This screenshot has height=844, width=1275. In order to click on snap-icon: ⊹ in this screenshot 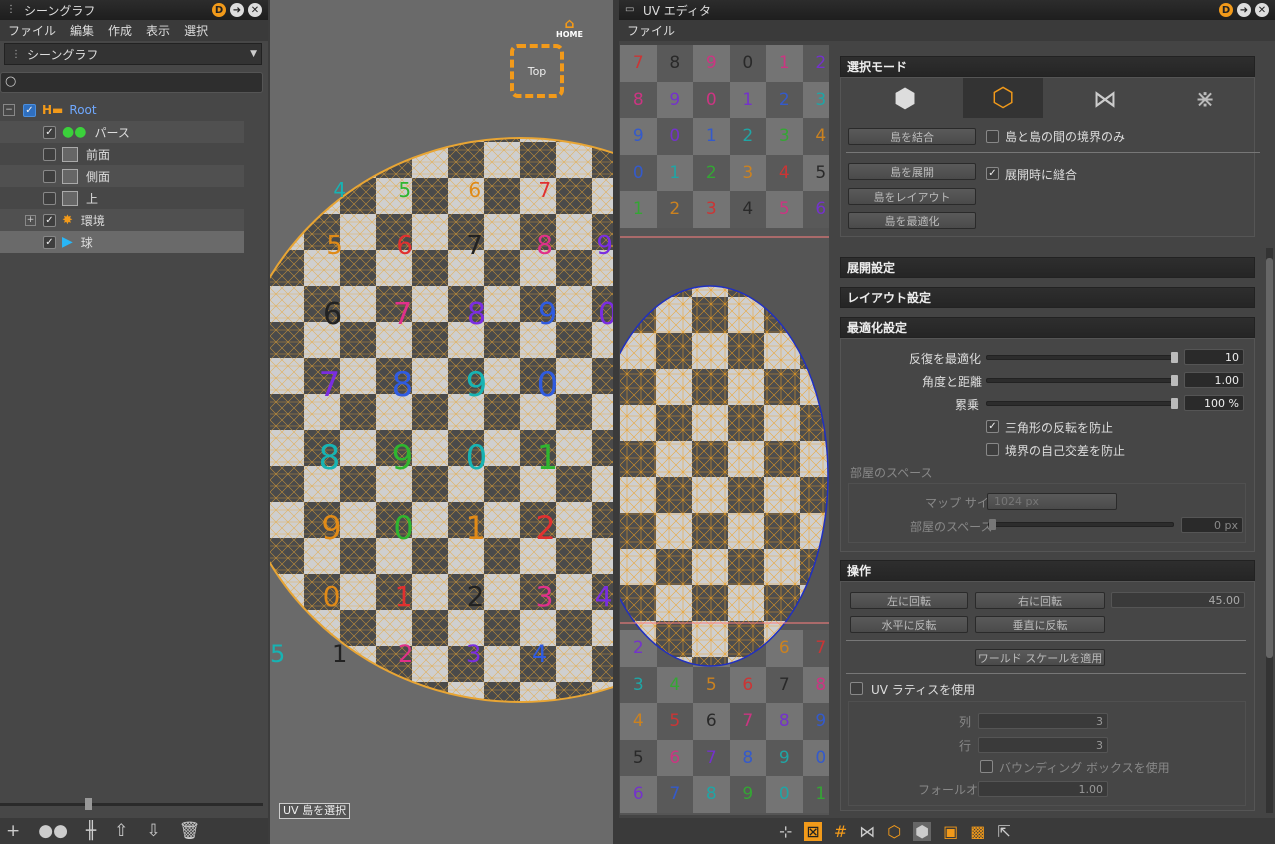, I will do `click(785, 831)`.